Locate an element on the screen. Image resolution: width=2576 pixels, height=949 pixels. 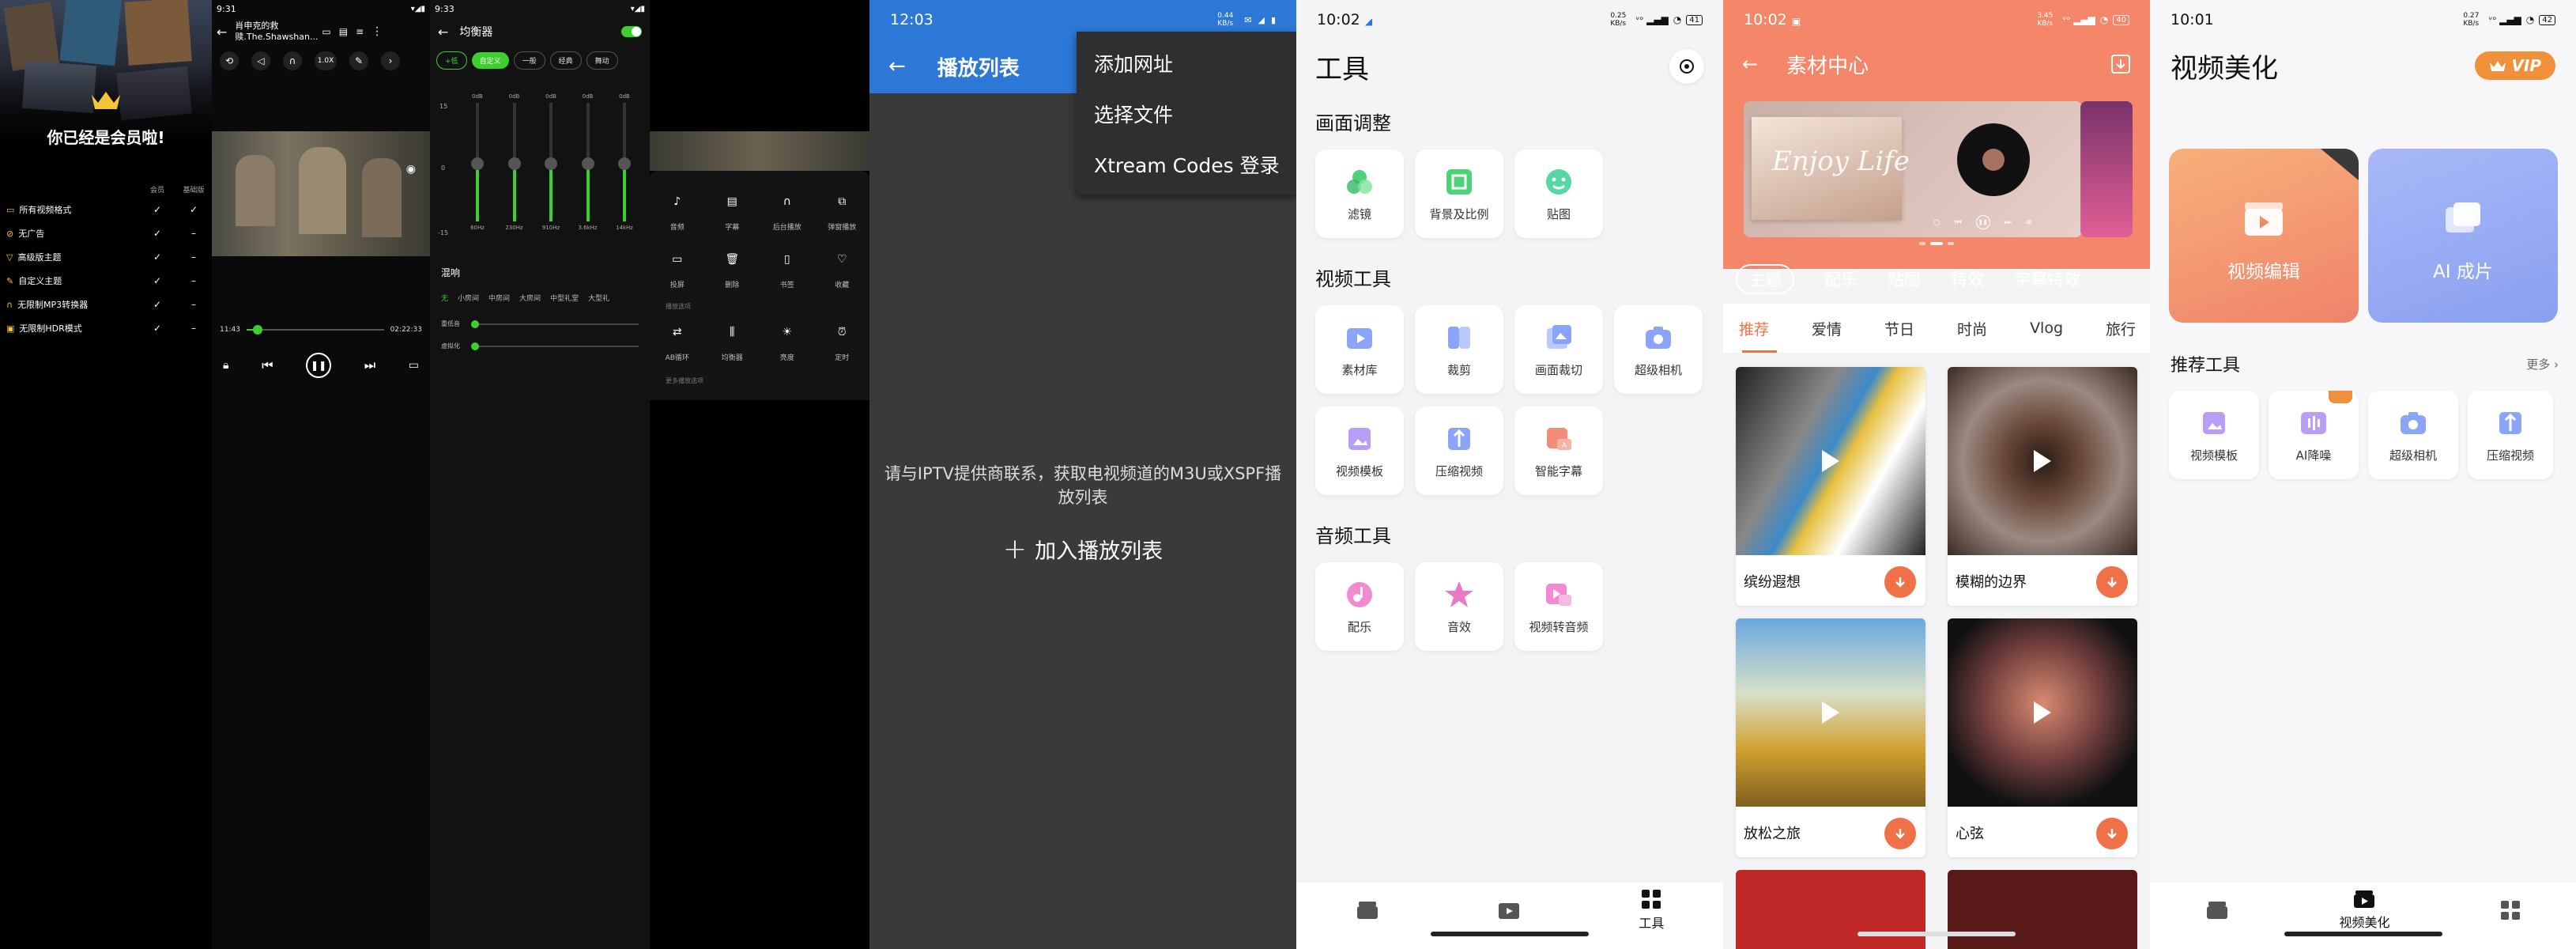
template-card: 缤纷遐想 is located at coordinates (1830, 487).